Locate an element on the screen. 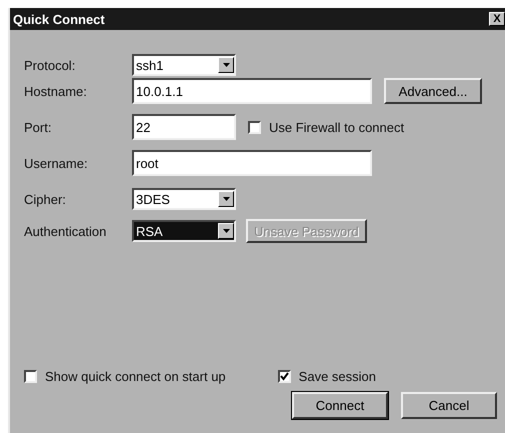 The height and width of the screenshot is (433, 505). text-field: 22 is located at coordinates (184, 127).